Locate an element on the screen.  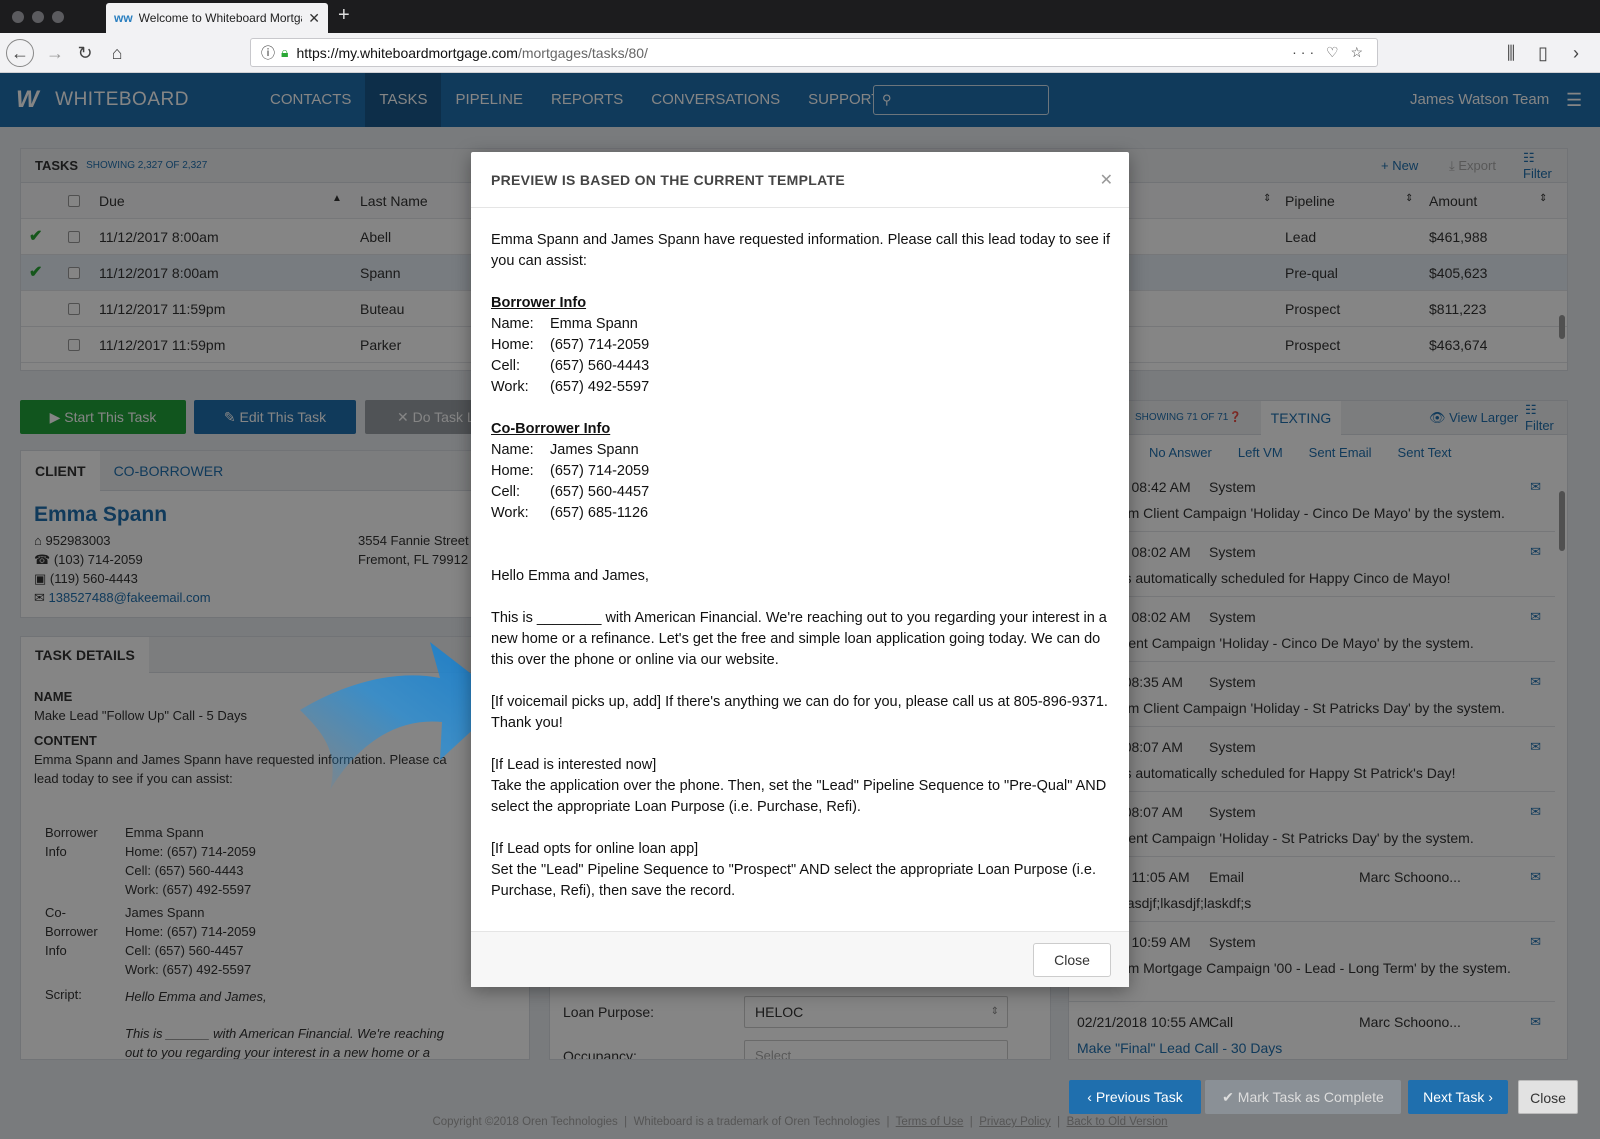
browser-tab: ᴡᴡ Welcome to Whiteboard Mortga ✕ is located at coordinates (217, 18).